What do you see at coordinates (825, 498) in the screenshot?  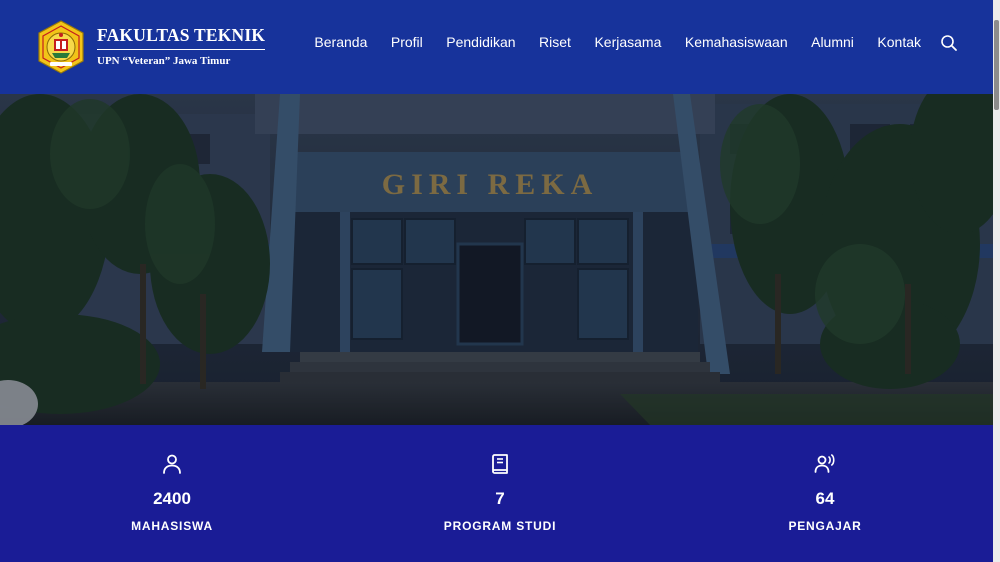 I see `stat-pengajar-number: 64` at bounding box center [825, 498].